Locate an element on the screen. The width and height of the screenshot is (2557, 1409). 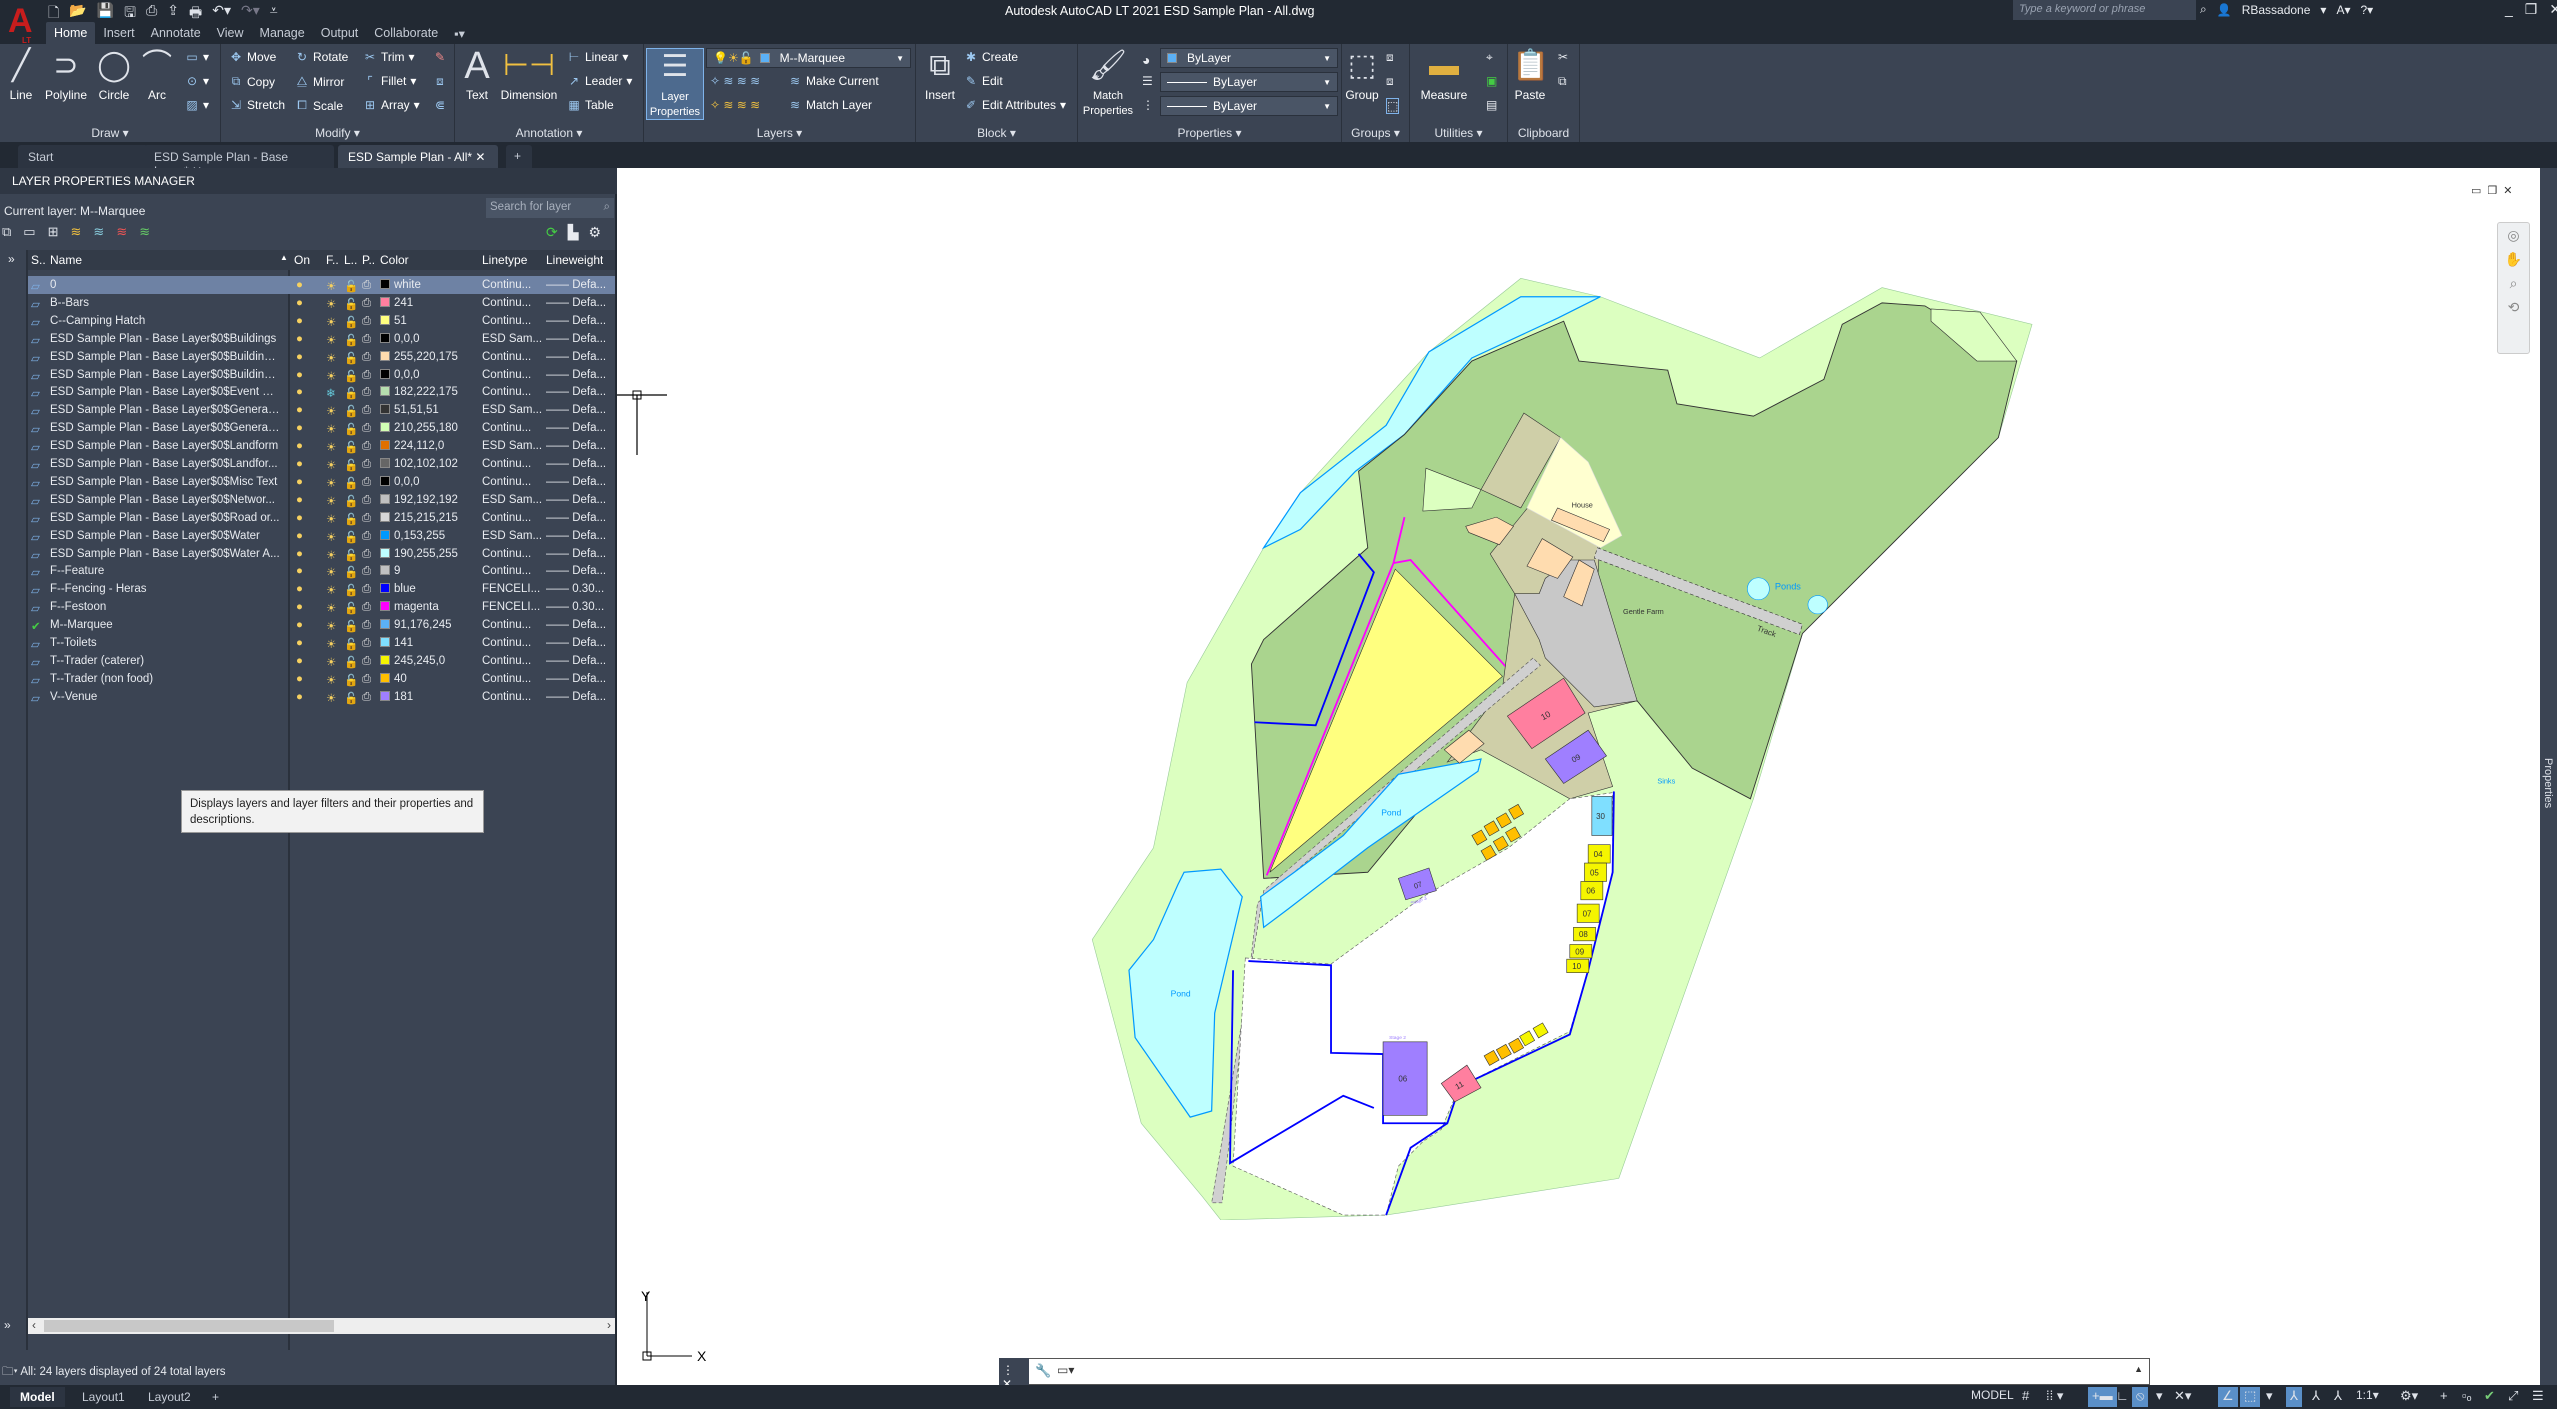
osnap-dropdown-icon: ▾ is located at coordinates (2269, 1397).